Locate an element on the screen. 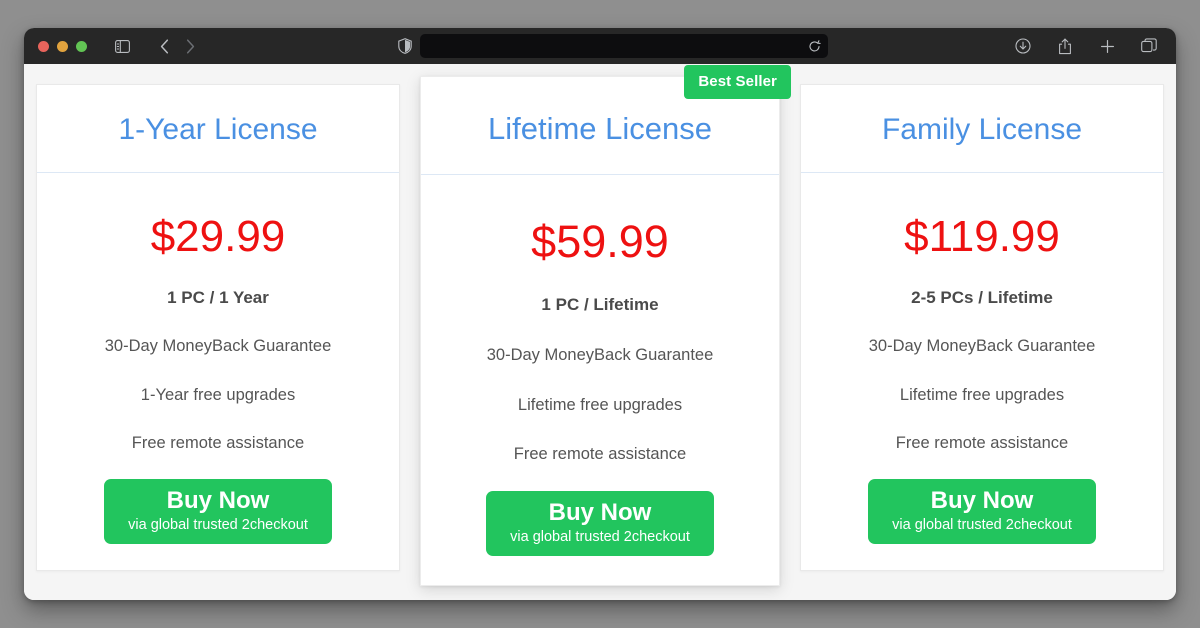 The height and width of the screenshot is (628, 1200). list-item: 1-Year free upgrades is located at coordinates (218, 394).